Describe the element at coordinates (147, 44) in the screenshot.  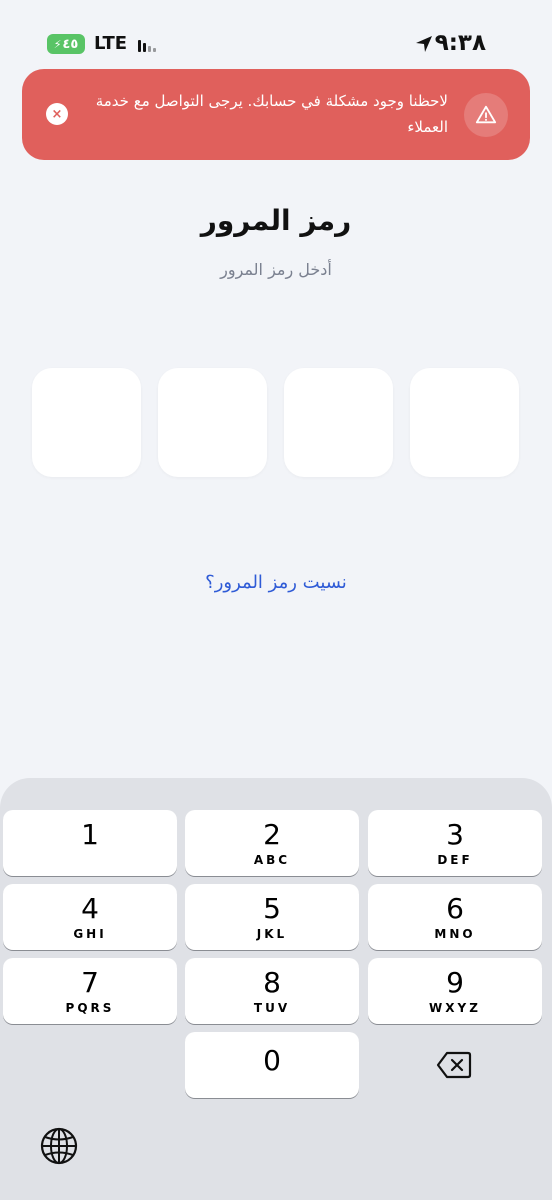
I see `signal-icon` at that location.